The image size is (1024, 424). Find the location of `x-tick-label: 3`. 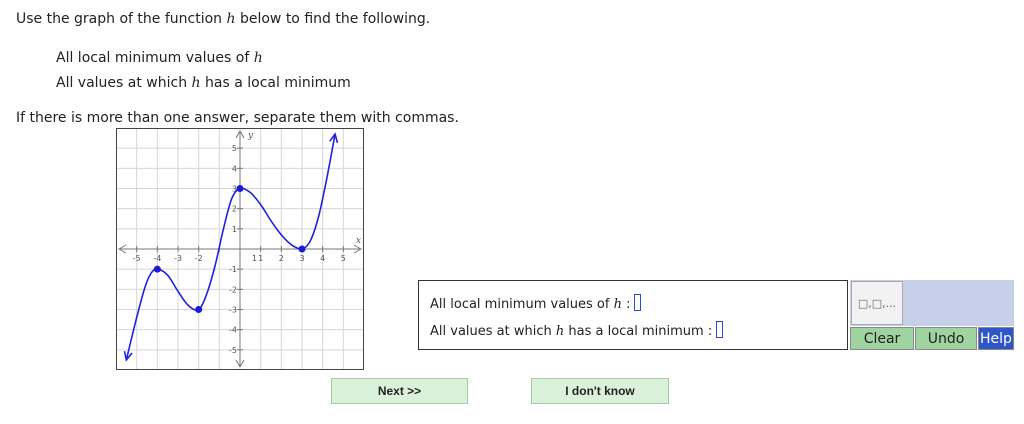

x-tick-label: 3 is located at coordinates (301, 258).